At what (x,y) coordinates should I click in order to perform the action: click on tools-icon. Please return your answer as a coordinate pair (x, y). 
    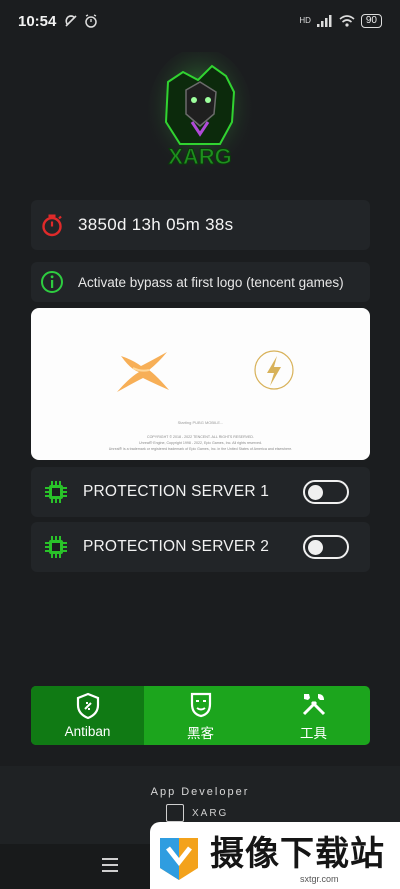
    Looking at the image, I should click on (313, 704).